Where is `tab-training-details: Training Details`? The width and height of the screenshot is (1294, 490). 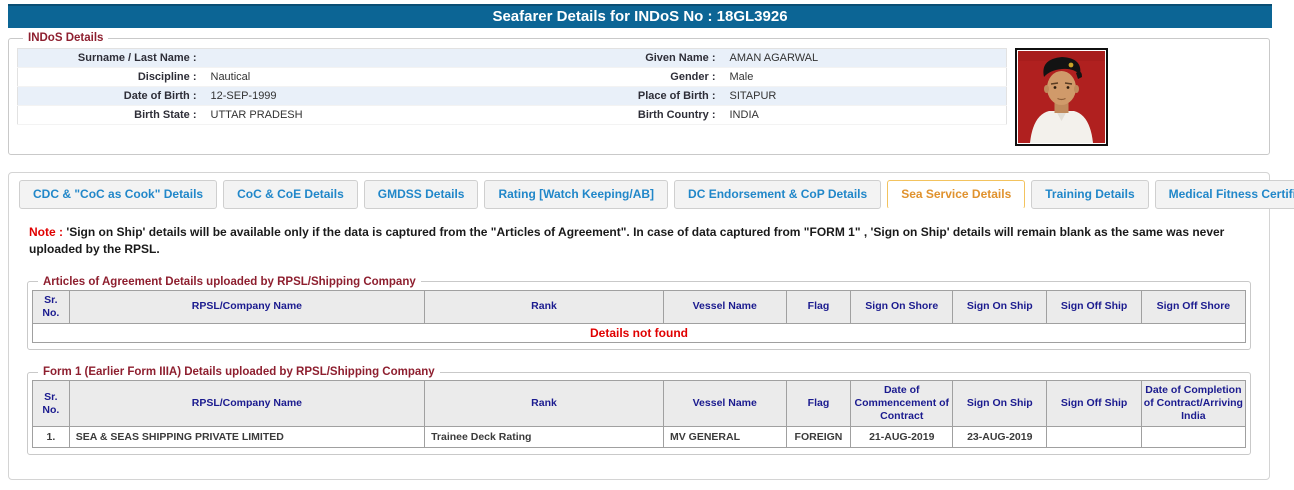
tab-training-details: Training Details is located at coordinates (1090, 194).